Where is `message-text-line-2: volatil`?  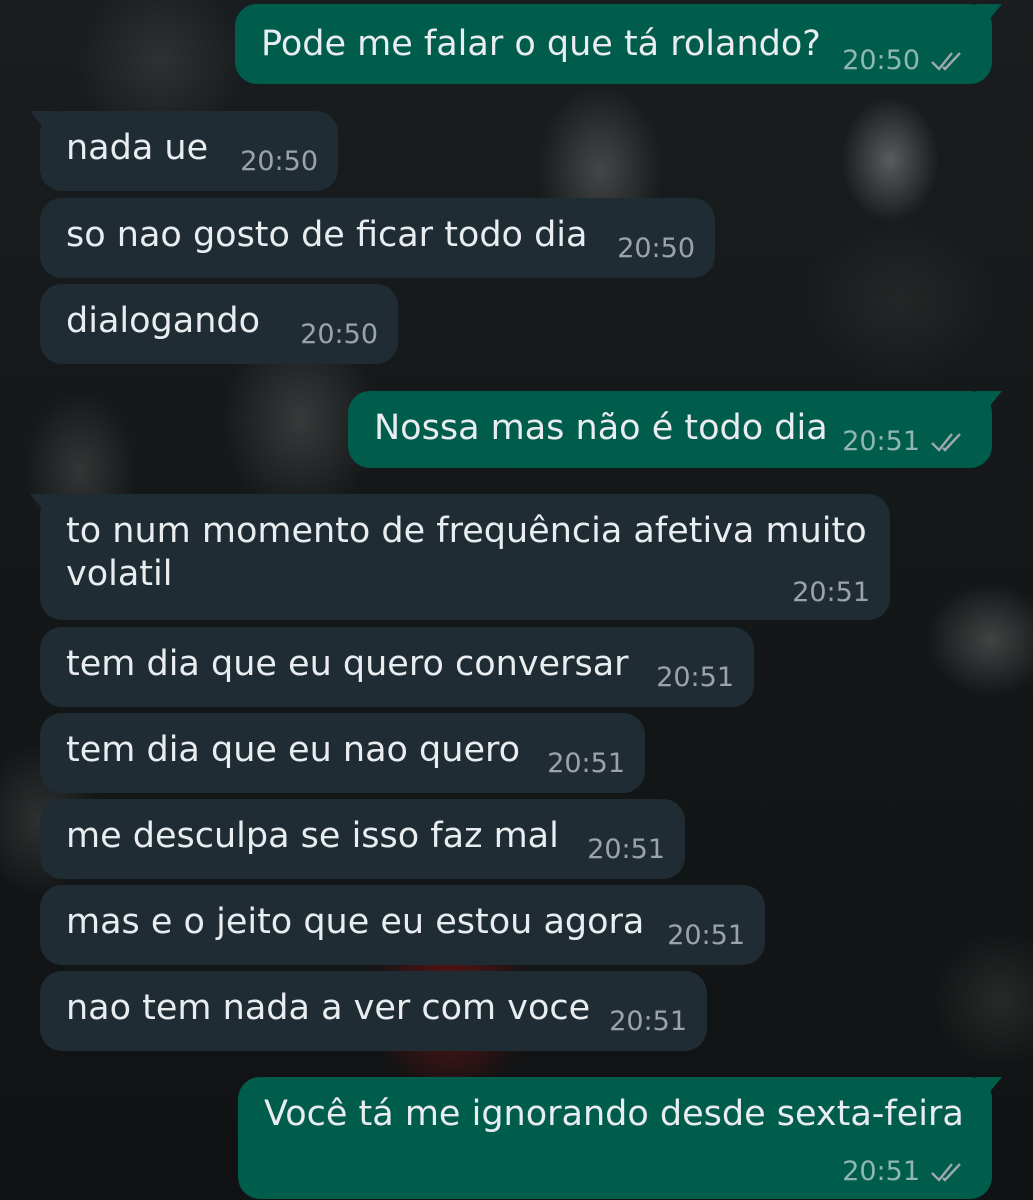
message-text-line-2: volatil is located at coordinates (119, 574).